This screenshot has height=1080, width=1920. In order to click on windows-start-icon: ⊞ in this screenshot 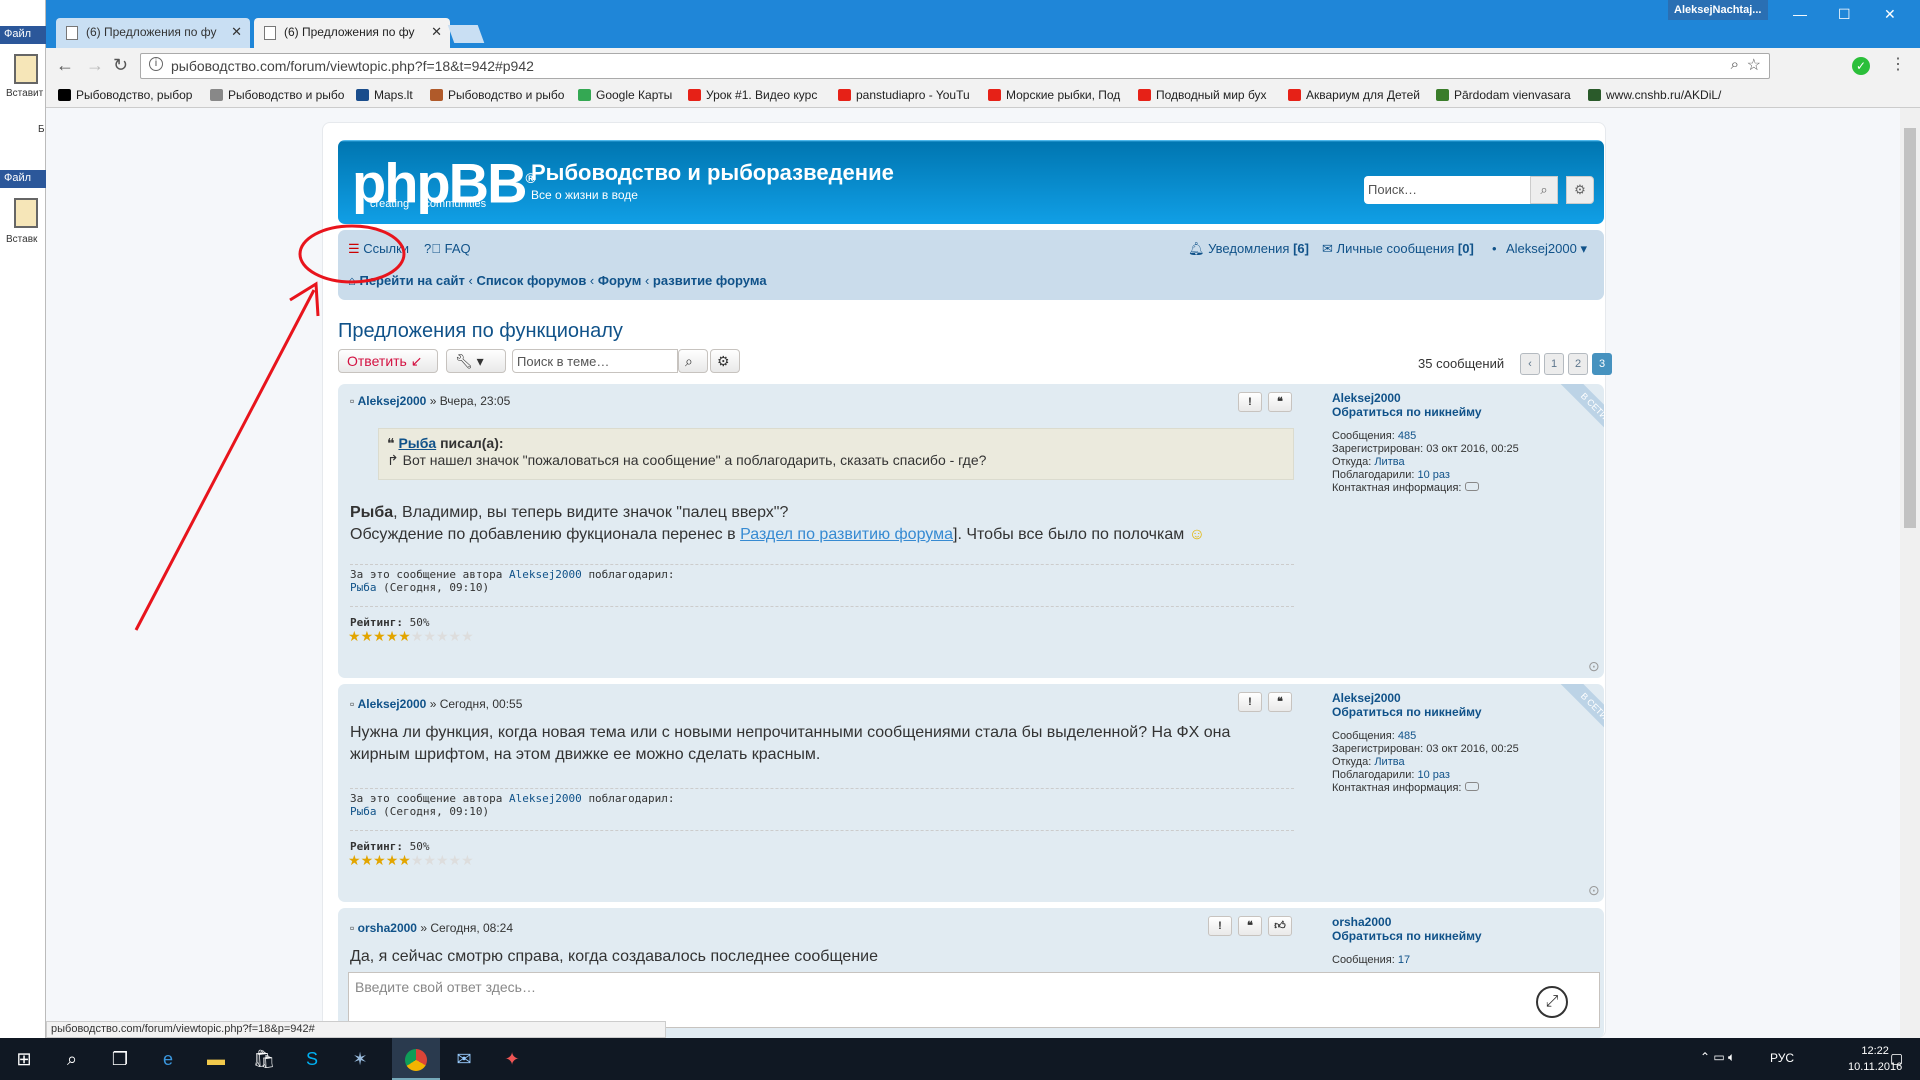, I will do `click(24, 1059)`.